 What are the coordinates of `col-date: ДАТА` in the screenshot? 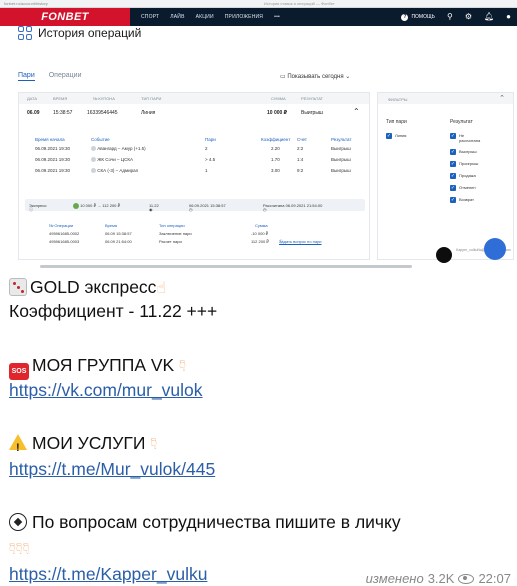 It's located at (32, 98).